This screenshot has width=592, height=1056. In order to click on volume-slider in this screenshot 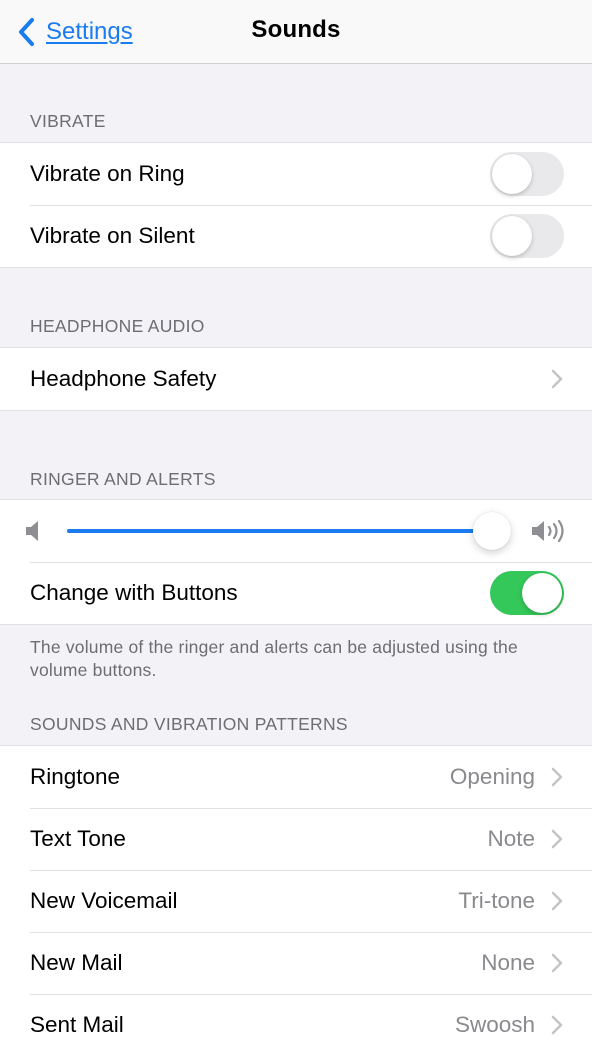, I will do `click(289, 531)`.